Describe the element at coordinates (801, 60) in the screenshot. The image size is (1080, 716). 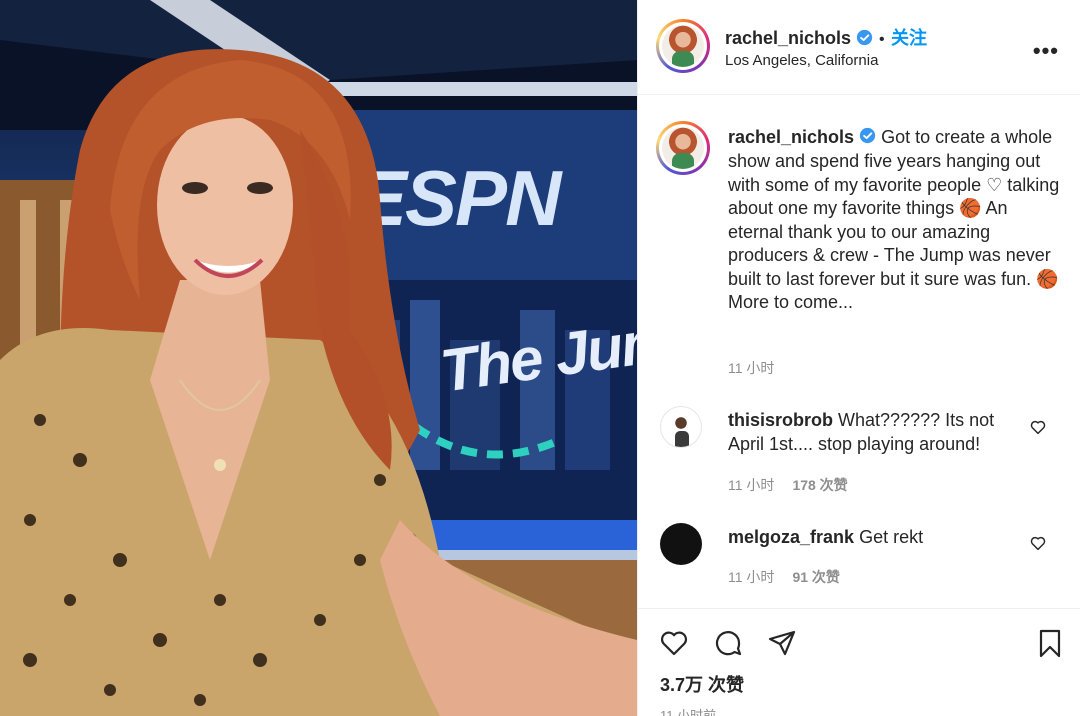
I see `post-location: Los Angeles, California` at that location.